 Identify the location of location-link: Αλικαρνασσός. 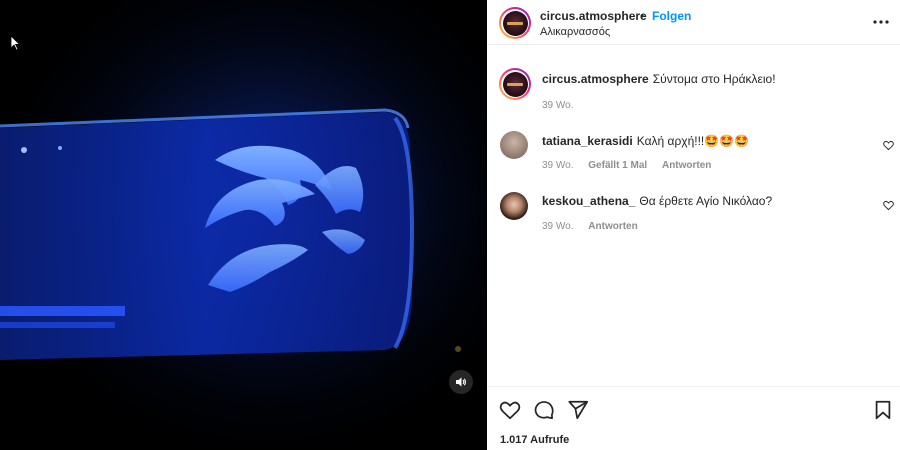
(575, 32).